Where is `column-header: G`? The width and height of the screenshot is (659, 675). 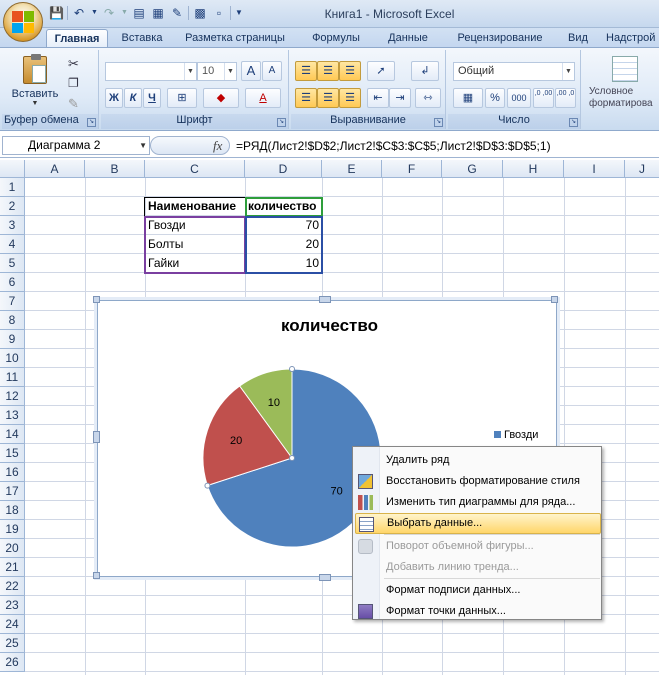
column-header: G is located at coordinates (472, 169).